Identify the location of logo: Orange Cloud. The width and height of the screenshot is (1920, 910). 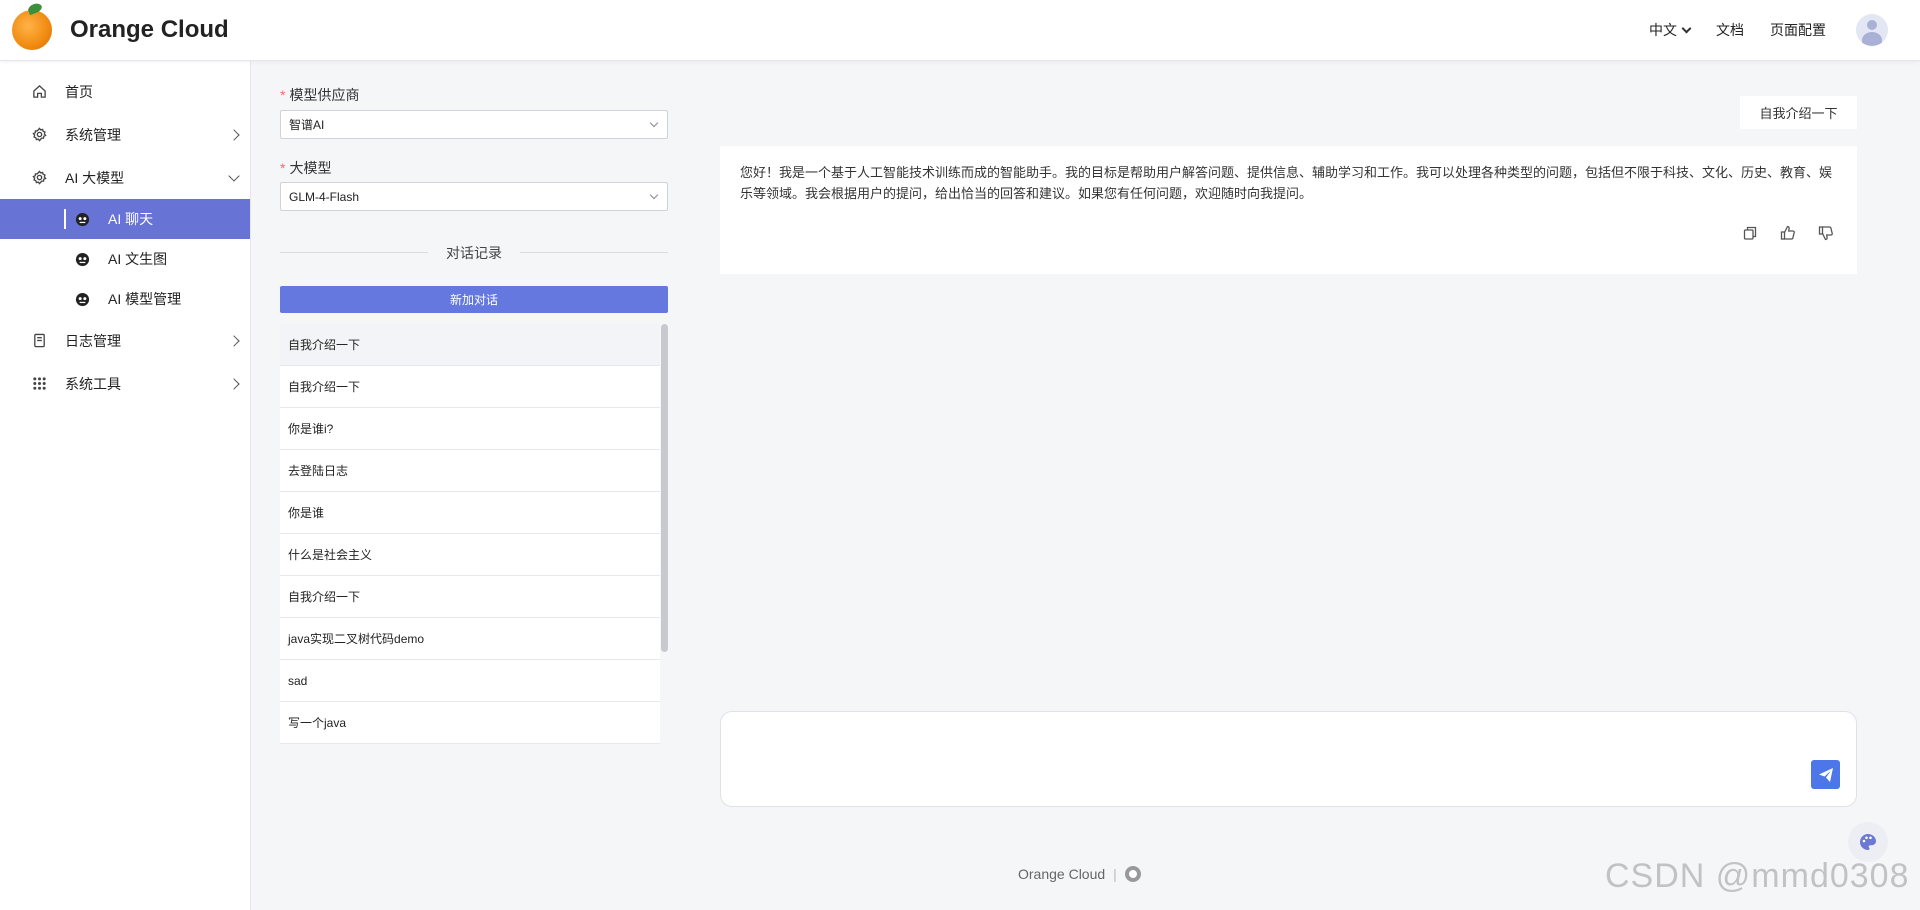
(120, 30).